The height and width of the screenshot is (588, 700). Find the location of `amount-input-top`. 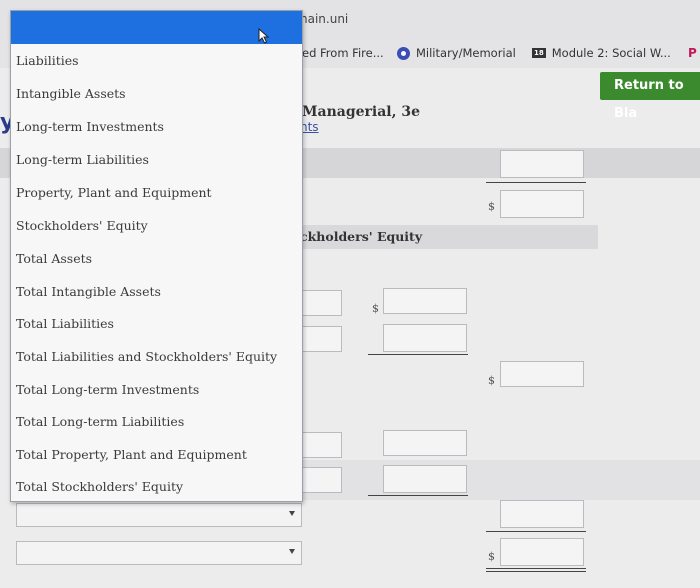

amount-input-top is located at coordinates (542, 164).